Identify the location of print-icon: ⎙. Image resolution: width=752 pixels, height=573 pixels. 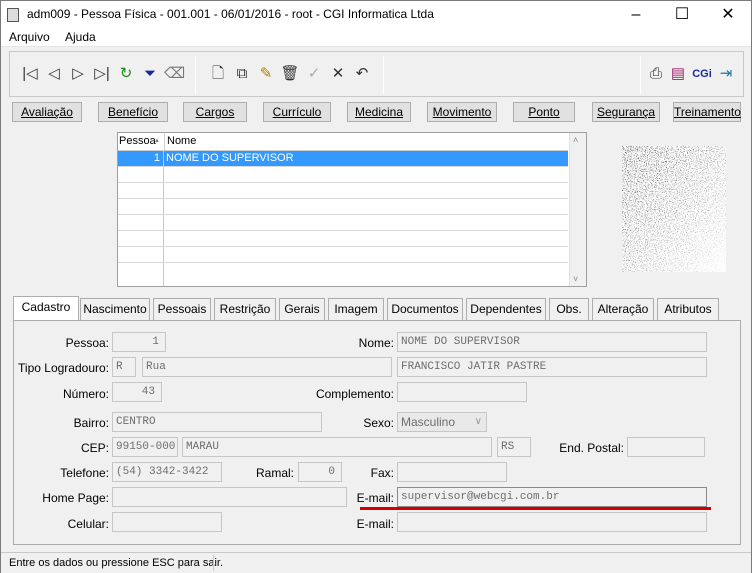
(656, 74).